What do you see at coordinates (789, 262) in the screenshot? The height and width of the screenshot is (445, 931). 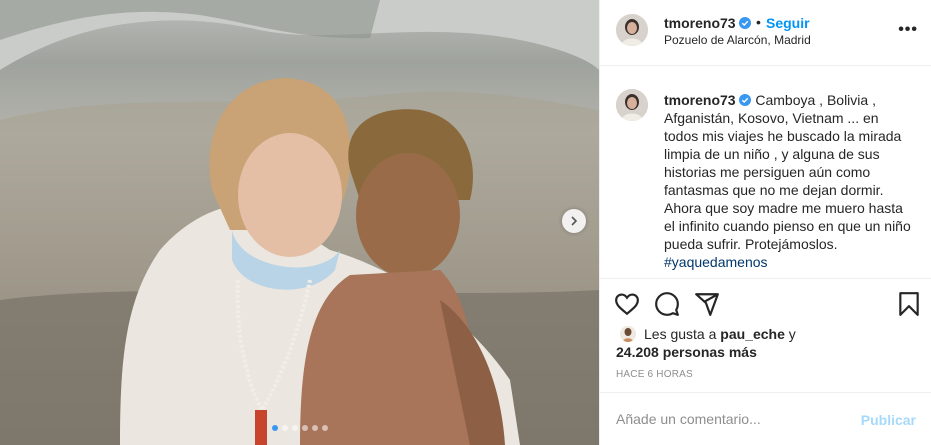 I see `hashtag-link: #yaquedamenos` at bounding box center [789, 262].